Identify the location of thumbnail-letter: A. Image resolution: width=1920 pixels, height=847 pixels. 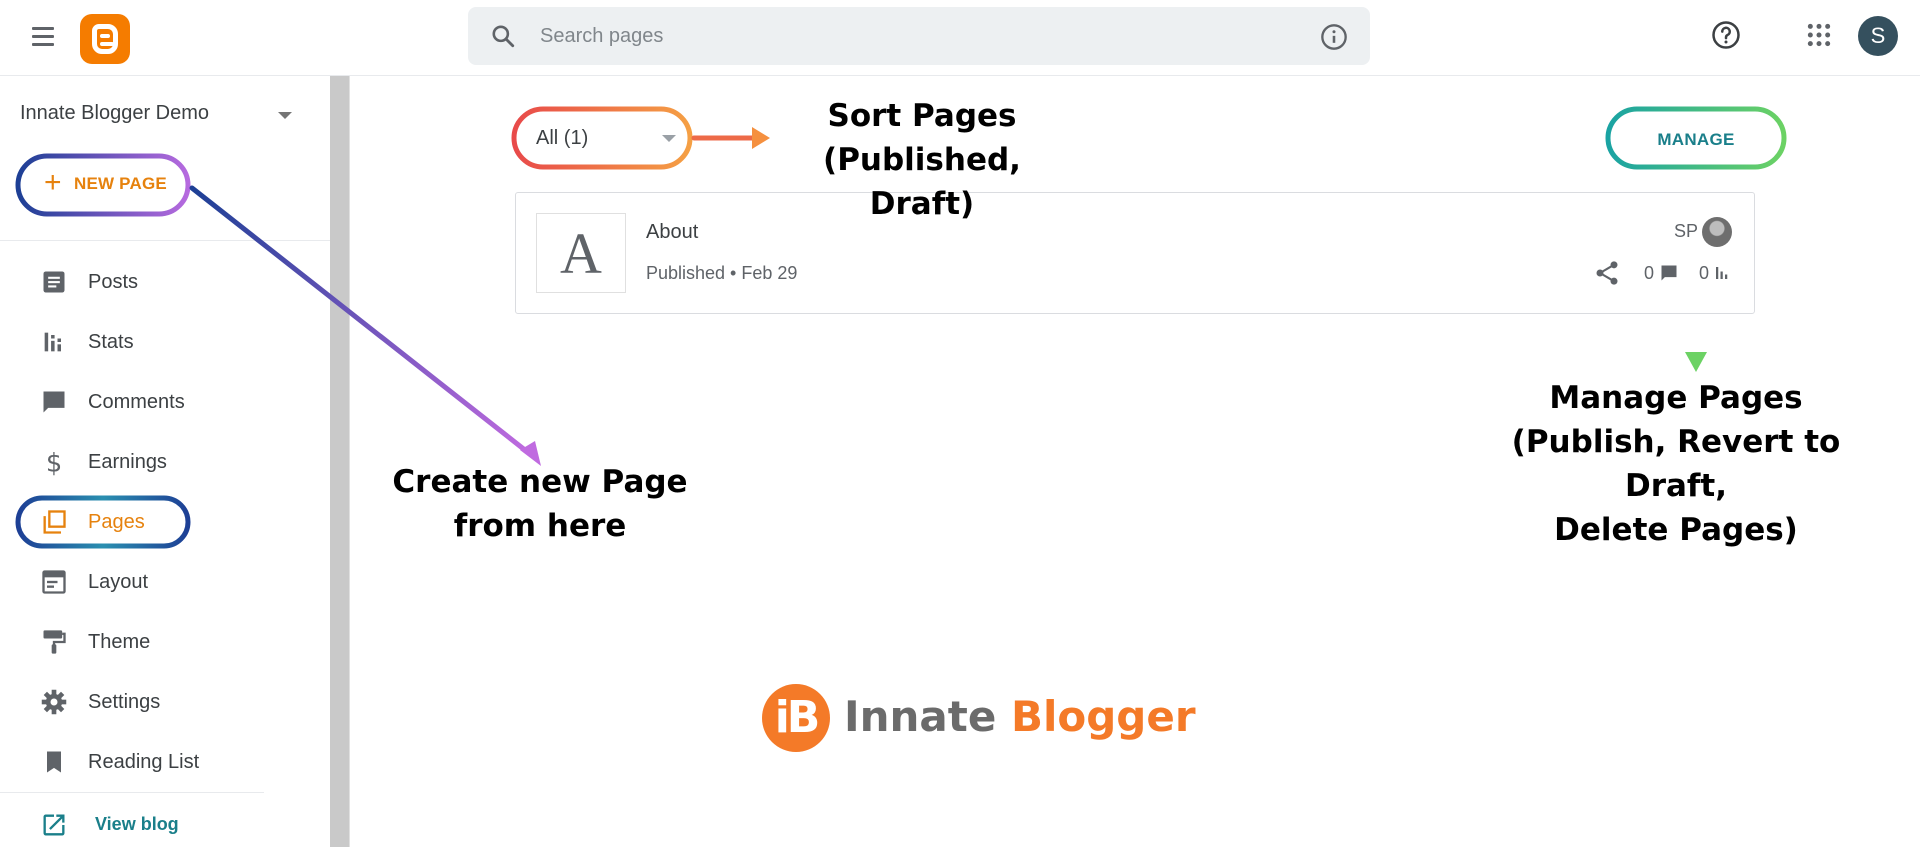
(581, 253).